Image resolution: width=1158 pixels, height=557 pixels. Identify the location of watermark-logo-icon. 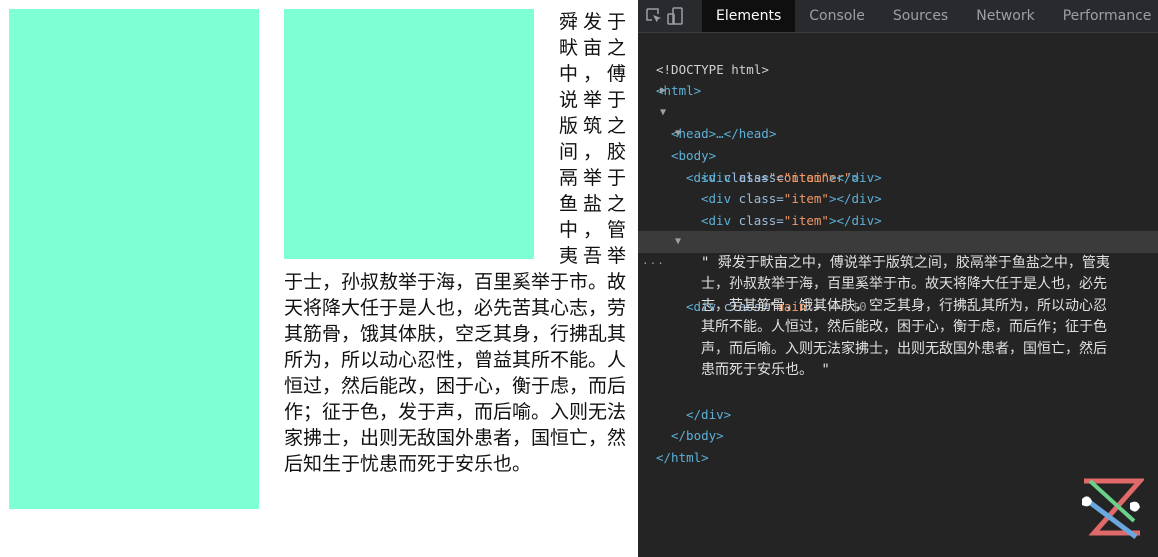
(1113, 508).